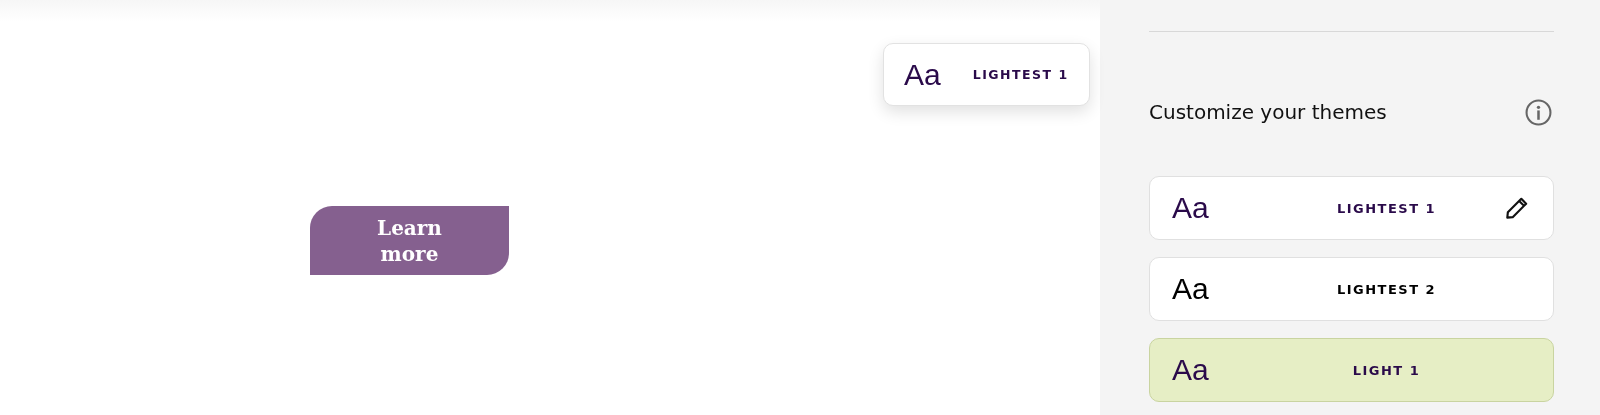  Describe the element at coordinates (1386, 370) in the screenshot. I see `theme-name: LIGHT 1` at that location.